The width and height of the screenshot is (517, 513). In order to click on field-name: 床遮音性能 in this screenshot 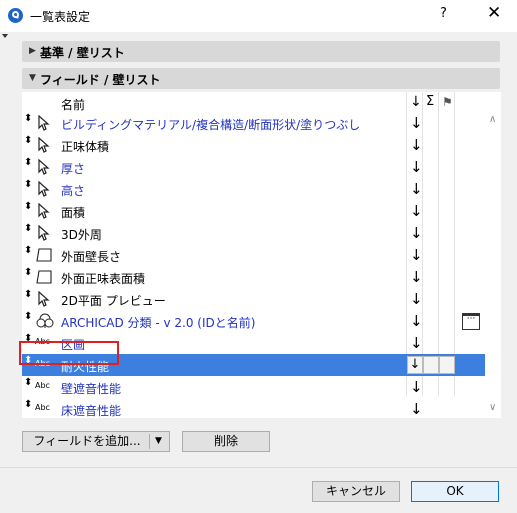, I will do `click(91, 411)`.